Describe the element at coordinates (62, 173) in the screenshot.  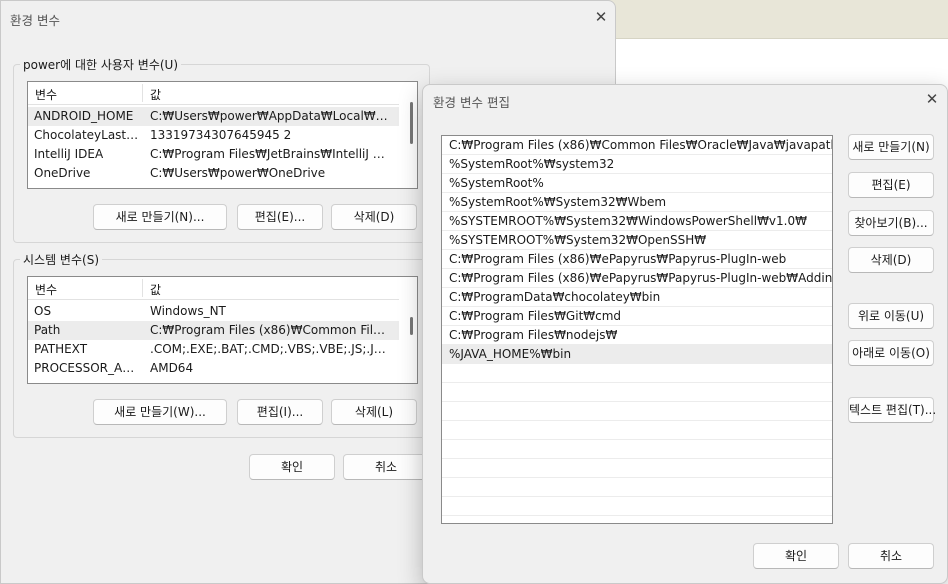
I see `variable-name: OneDrive` at that location.